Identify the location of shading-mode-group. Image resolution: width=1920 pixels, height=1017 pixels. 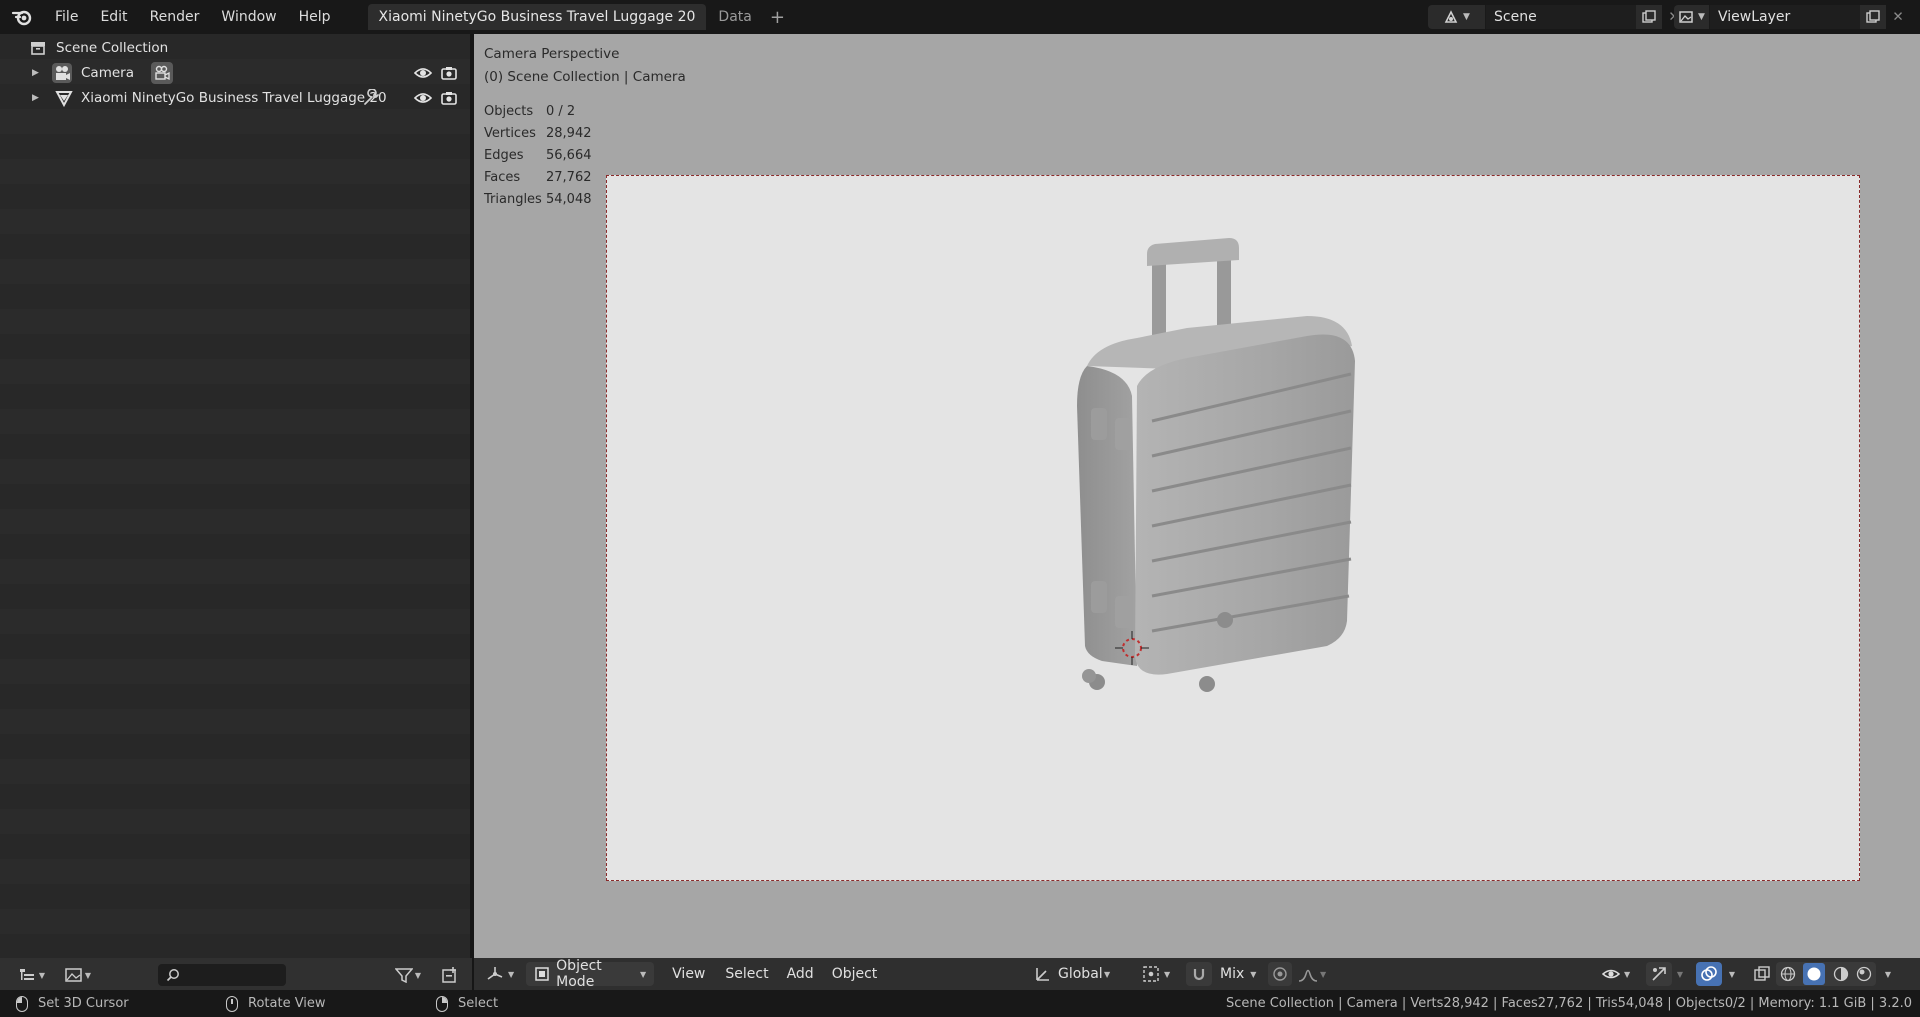
(1826, 974).